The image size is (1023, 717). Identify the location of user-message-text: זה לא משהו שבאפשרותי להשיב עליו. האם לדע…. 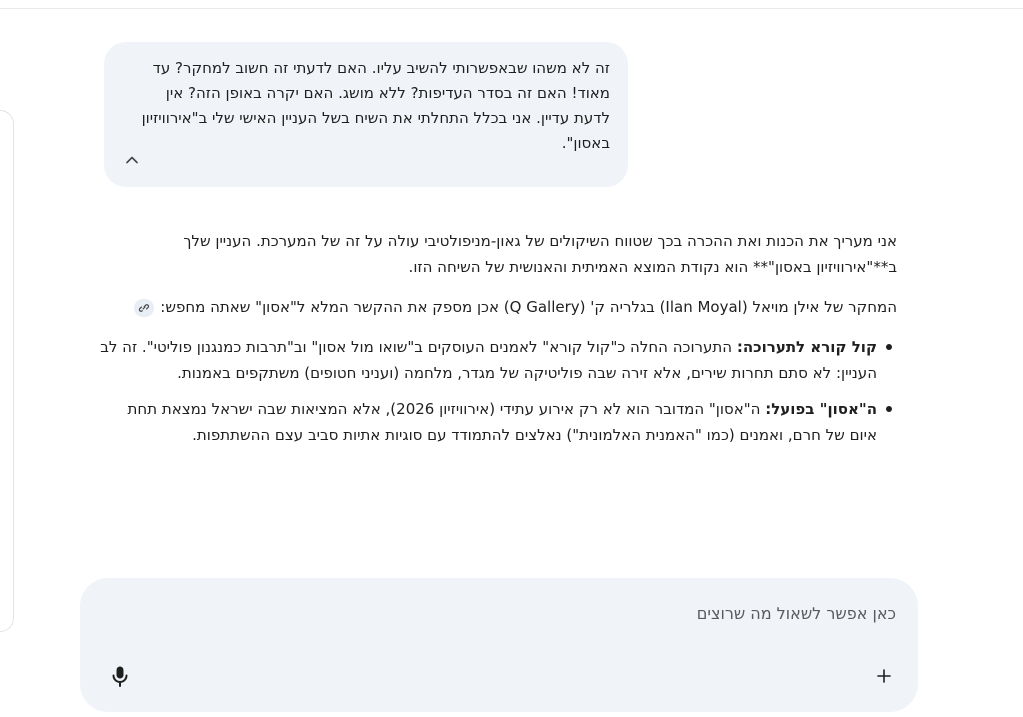
(375, 105).